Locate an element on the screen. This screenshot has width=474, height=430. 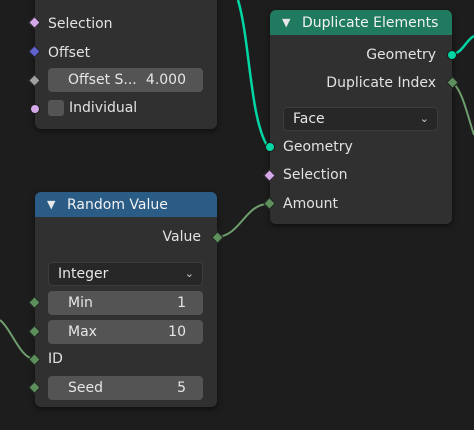
max-socket is located at coordinates (34, 331).